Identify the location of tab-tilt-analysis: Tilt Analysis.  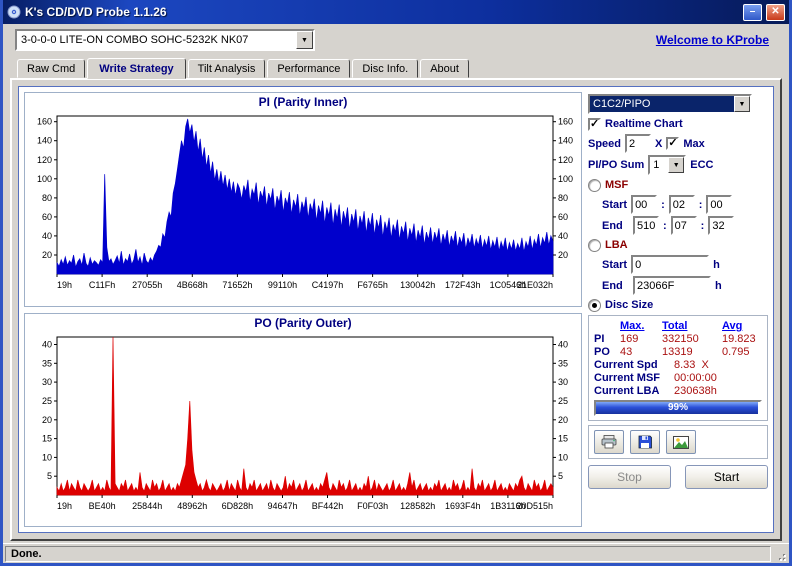
(226, 68).